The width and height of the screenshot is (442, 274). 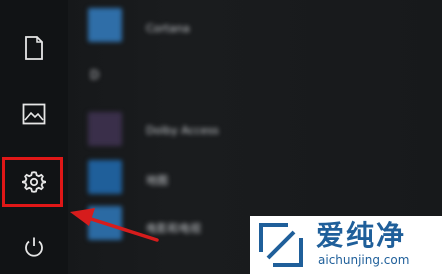 What do you see at coordinates (157, 180) in the screenshot?
I see `app-label-maps: 地图` at bounding box center [157, 180].